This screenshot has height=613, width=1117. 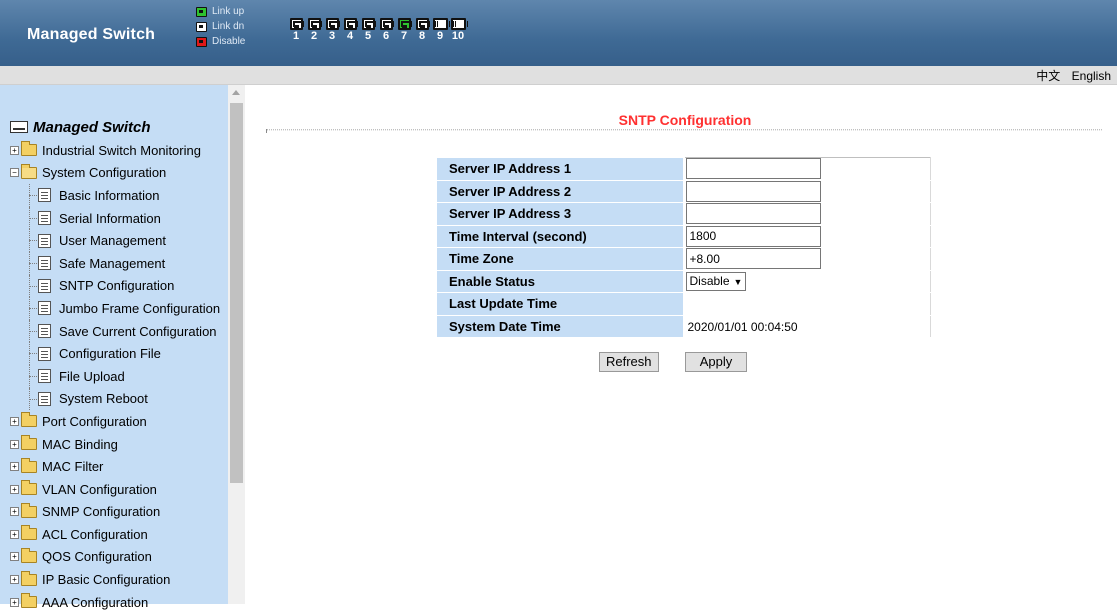 I want to click on port-2: 2, so click(x=314, y=30).